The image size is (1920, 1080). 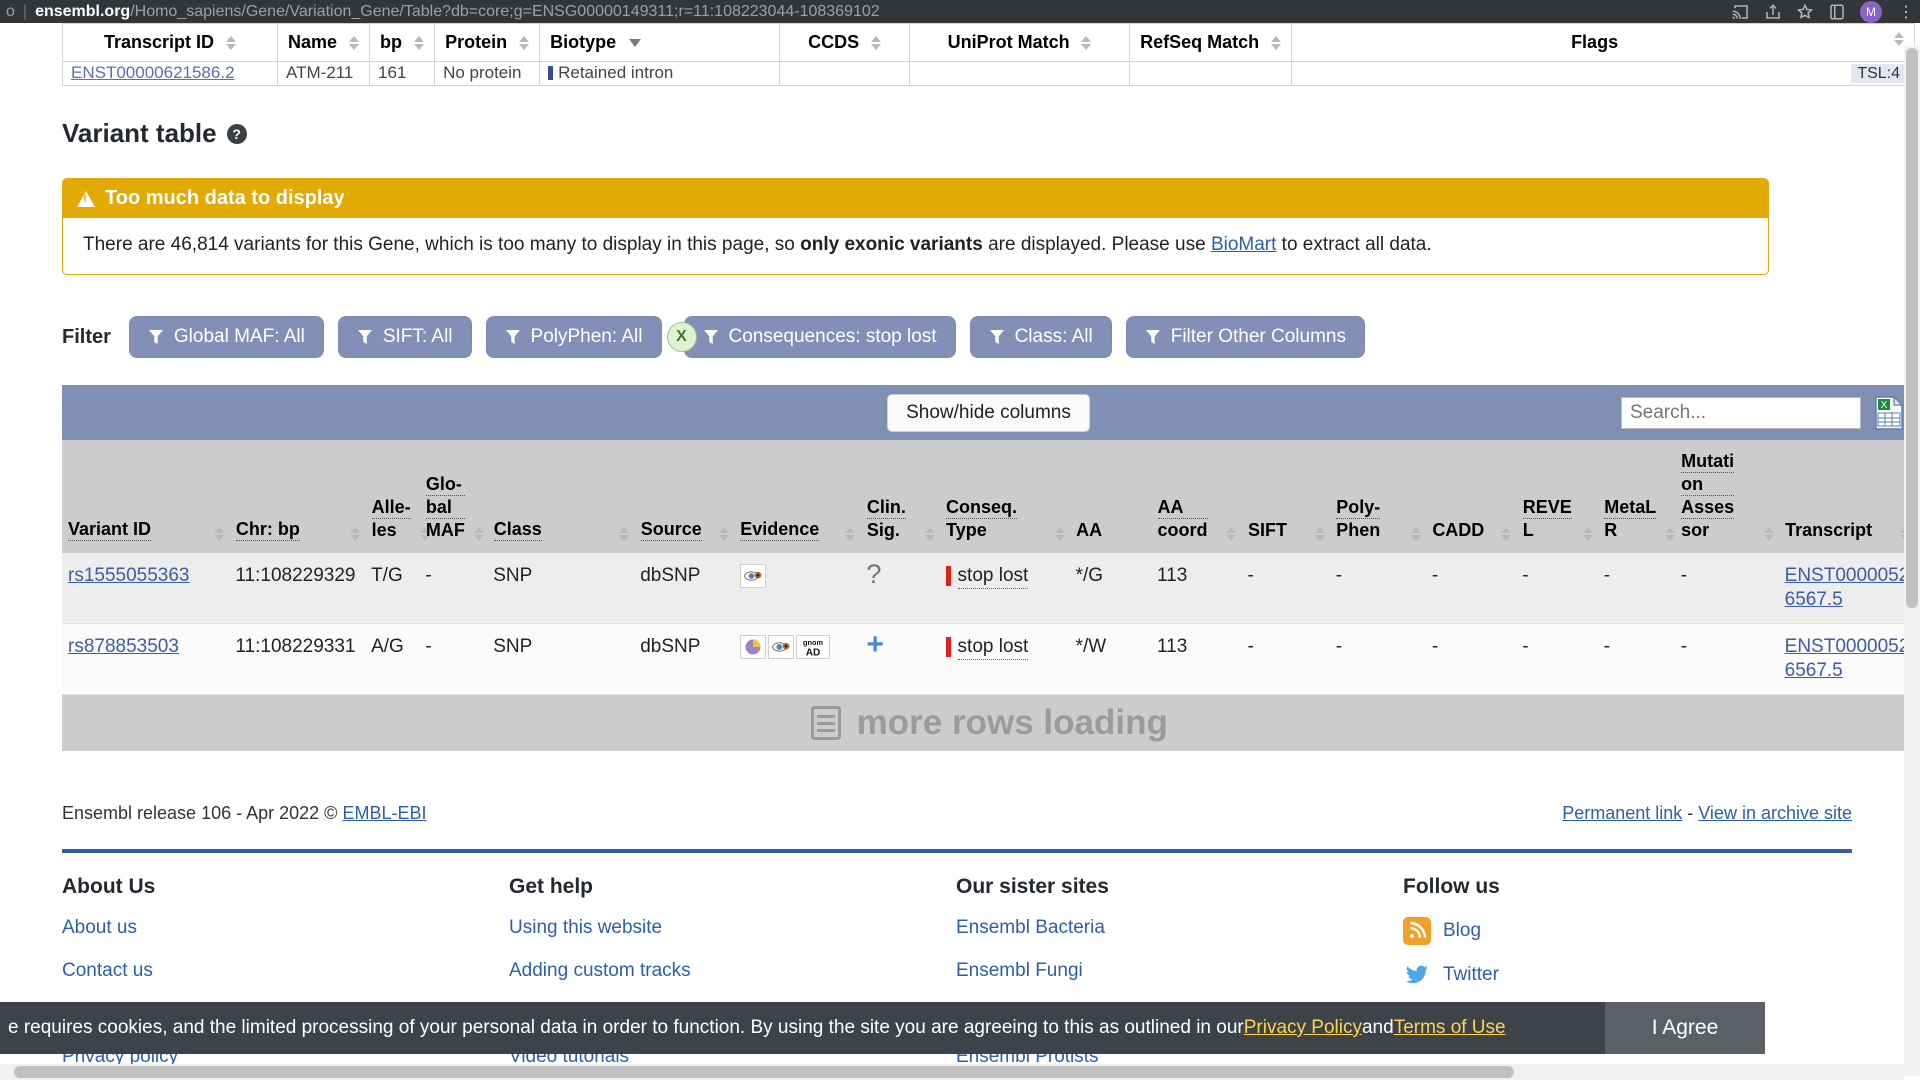 What do you see at coordinates (1636, 496) in the screenshot?
I see `th-metalr: MetaL R` at bounding box center [1636, 496].